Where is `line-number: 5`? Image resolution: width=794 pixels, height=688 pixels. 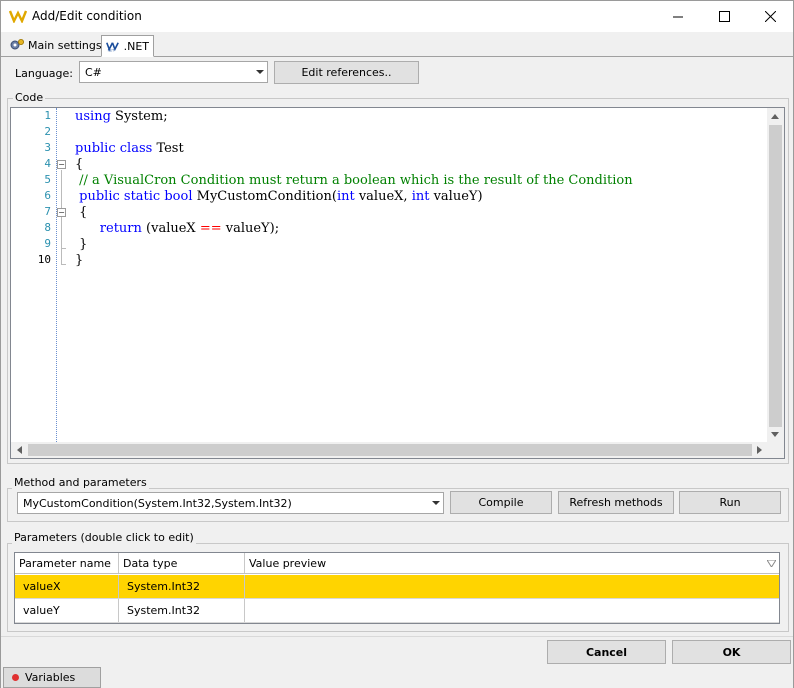 line-number: 5 is located at coordinates (47, 179).